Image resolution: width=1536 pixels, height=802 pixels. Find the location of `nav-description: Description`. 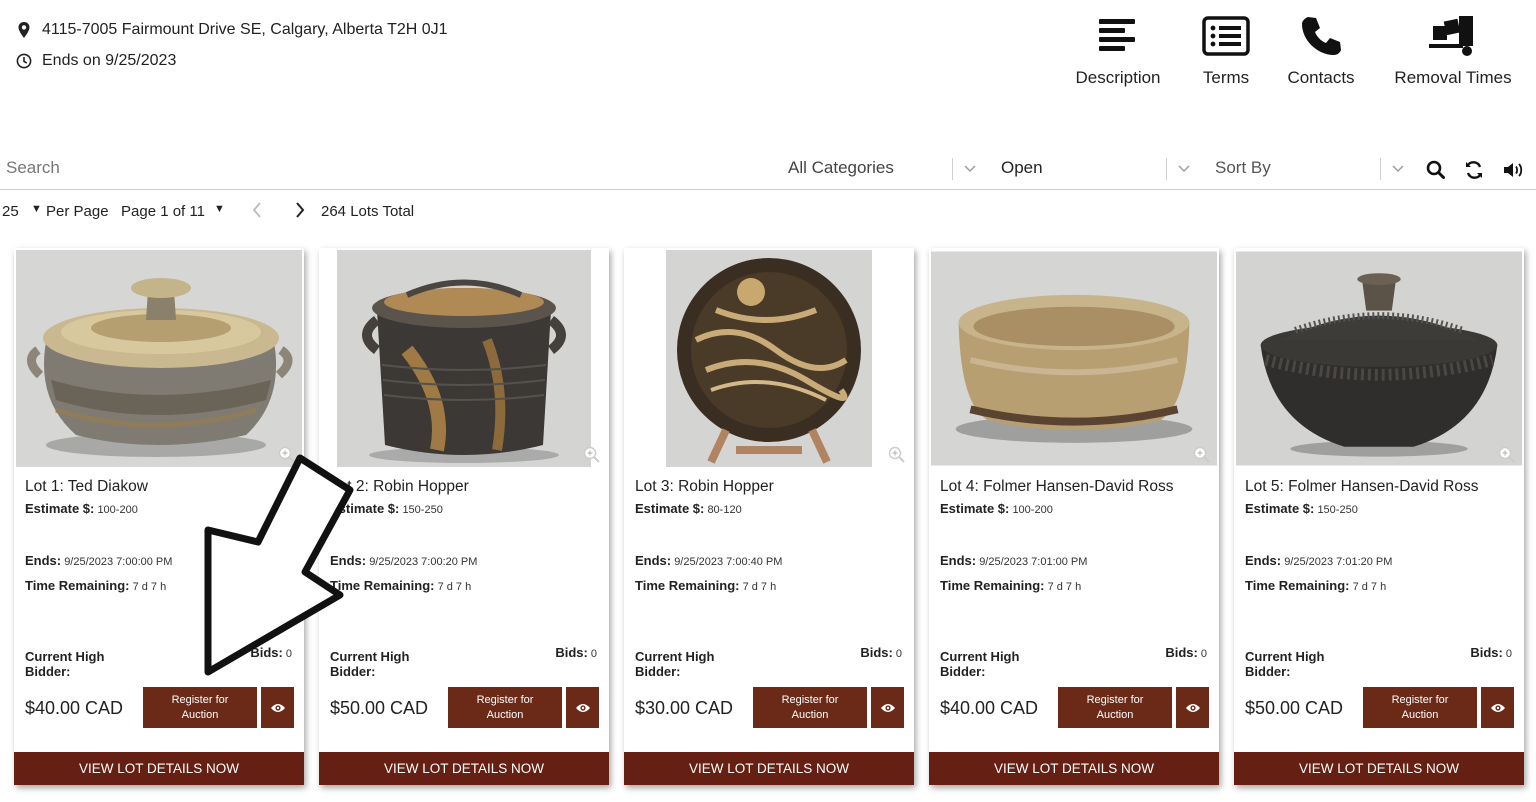

nav-description: Description is located at coordinates (1118, 51).